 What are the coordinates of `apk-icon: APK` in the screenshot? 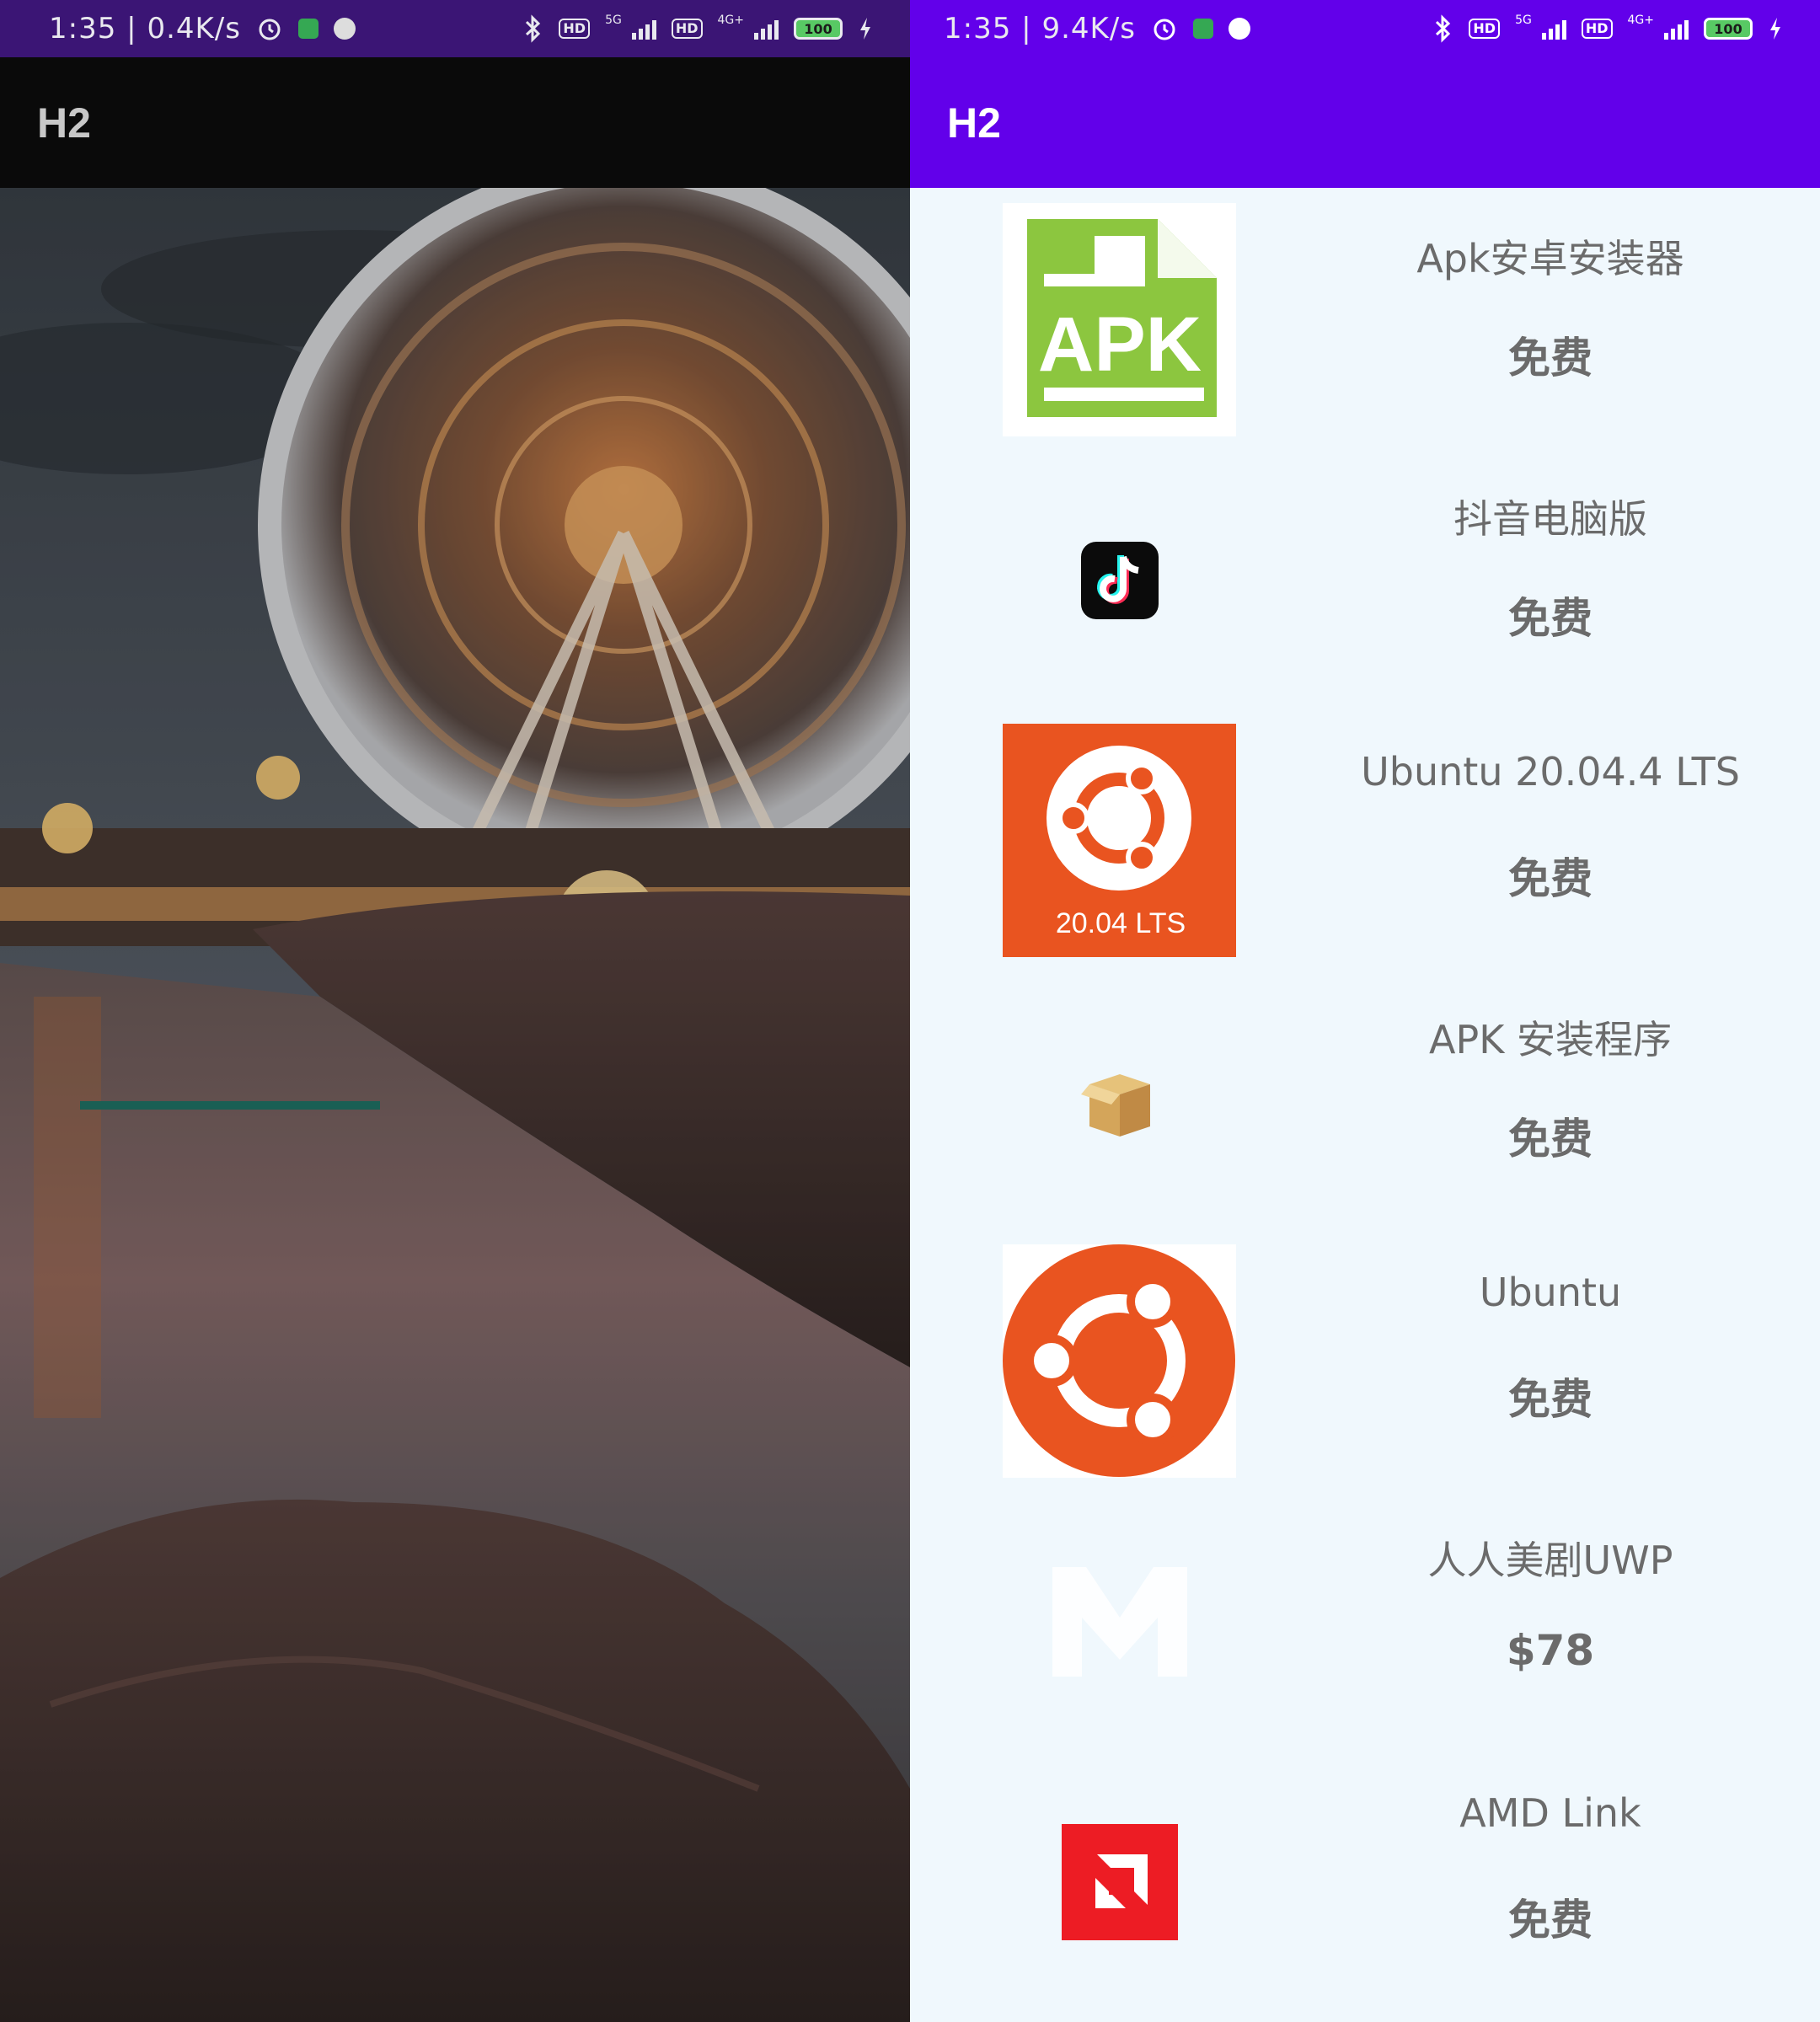 It's located at (1119, 319).